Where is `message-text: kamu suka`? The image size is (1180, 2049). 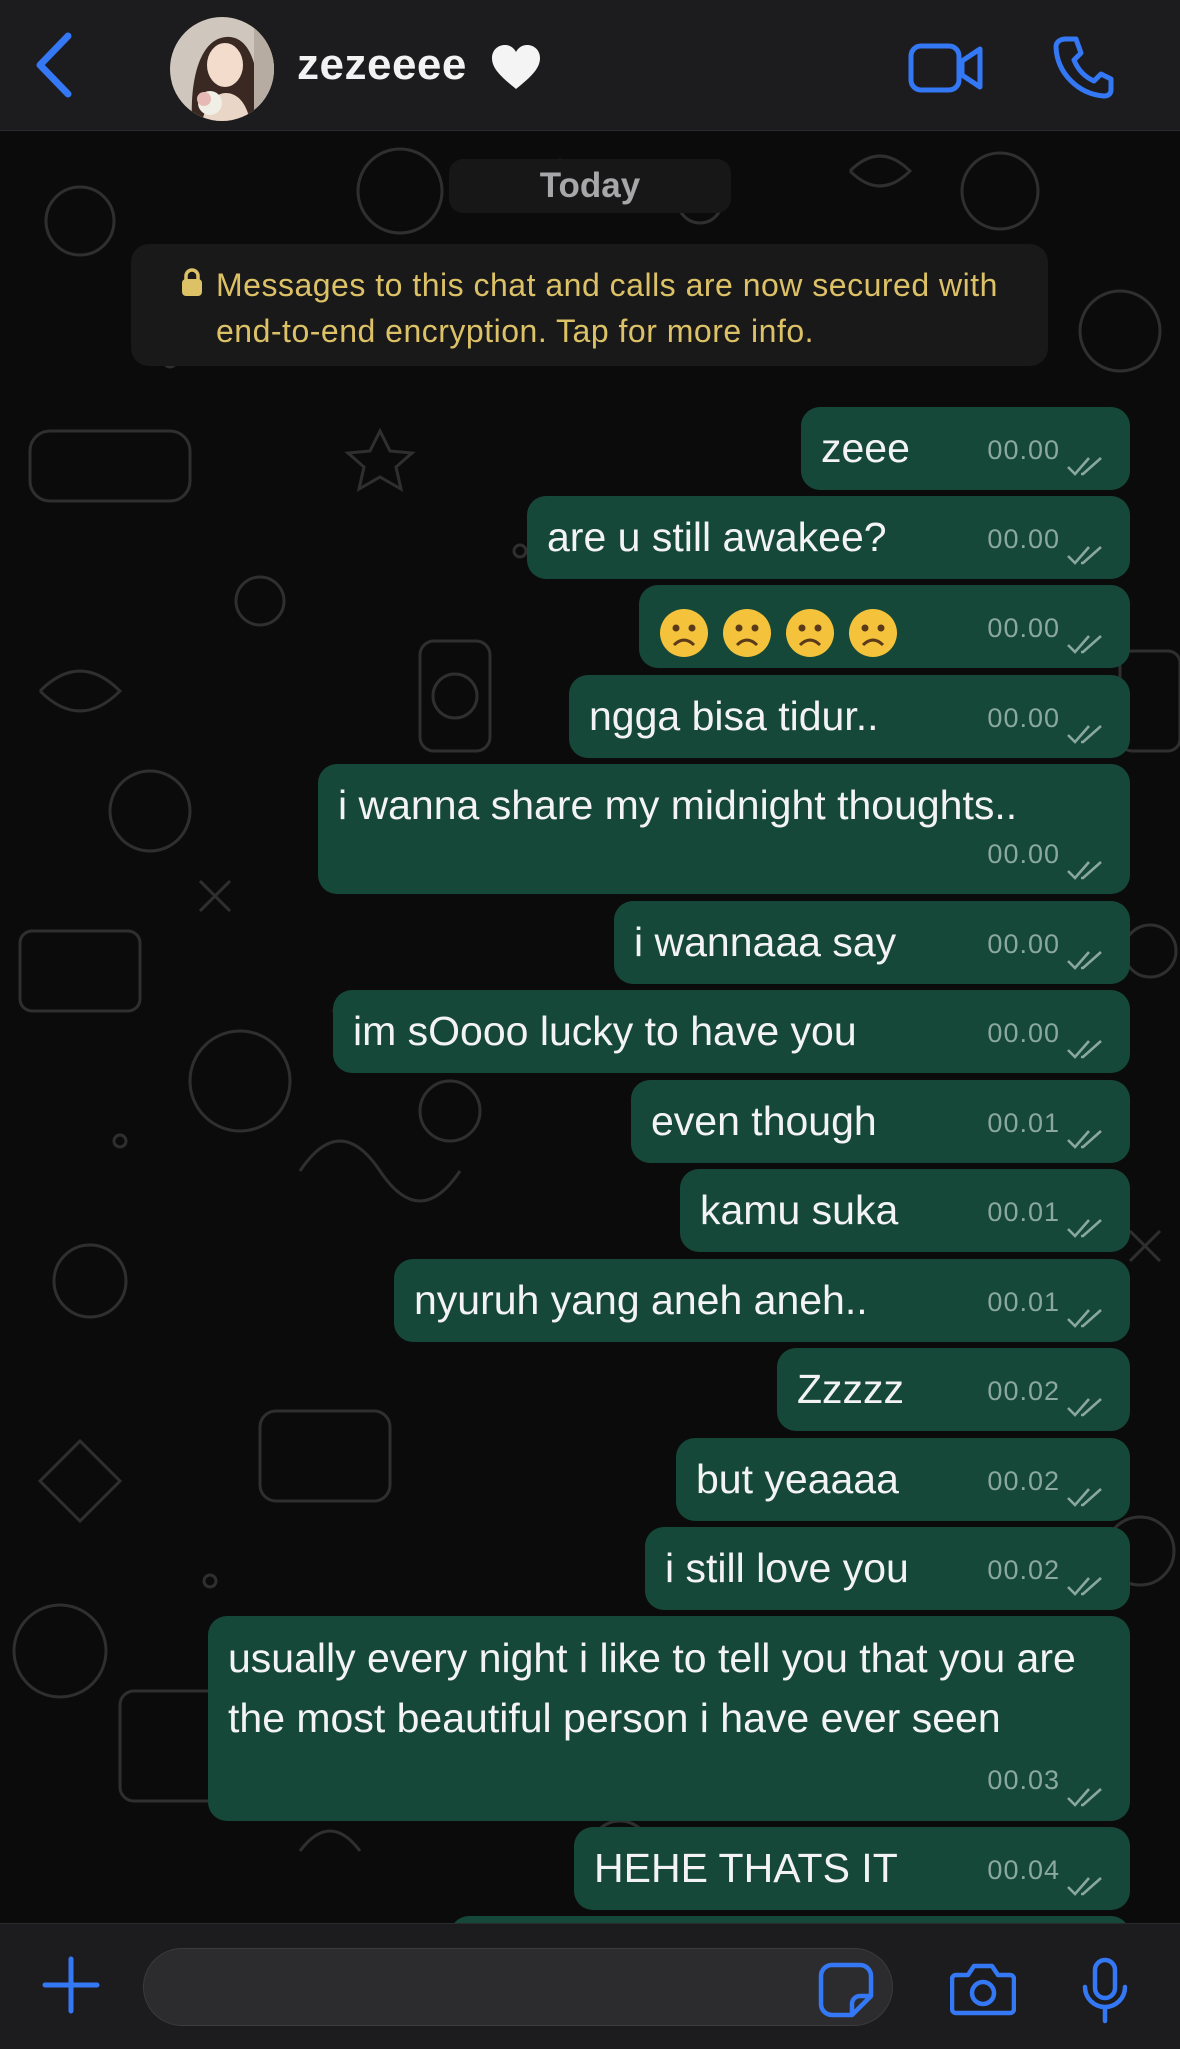 message-text: kamu suka is located at coordinates (799, 1210).